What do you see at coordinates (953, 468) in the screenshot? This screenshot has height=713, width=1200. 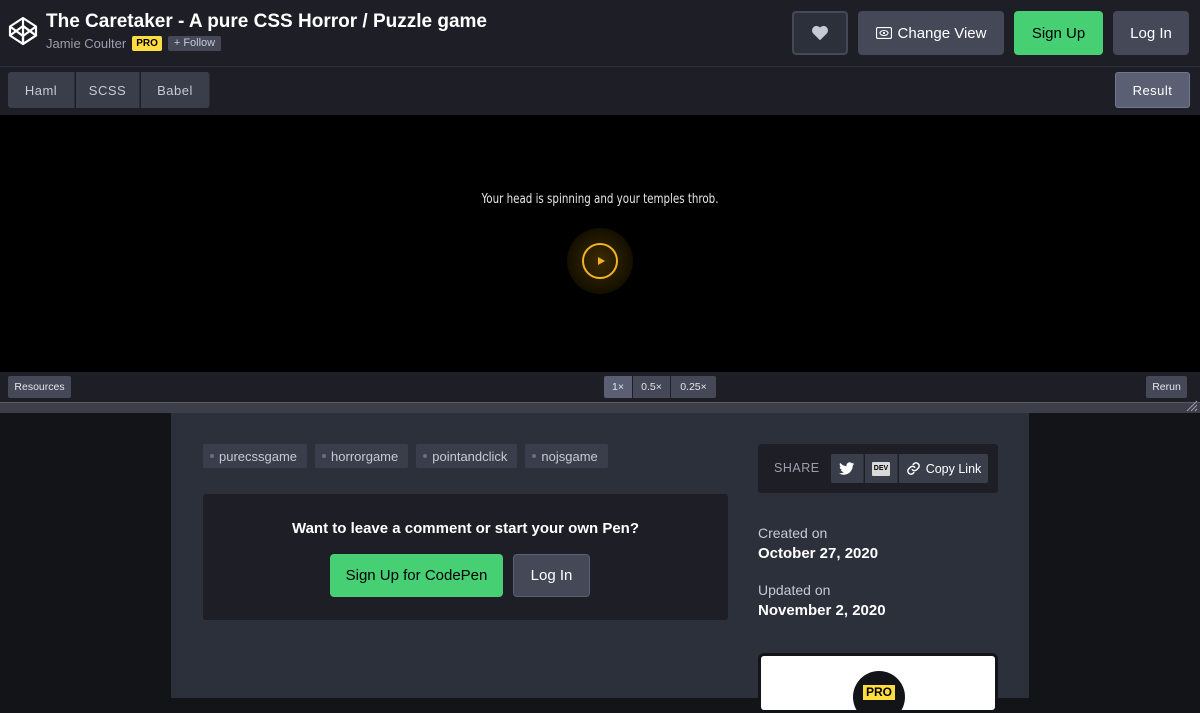 I see `copy-link-label: Copy Link` at bounding box center [953, 468].